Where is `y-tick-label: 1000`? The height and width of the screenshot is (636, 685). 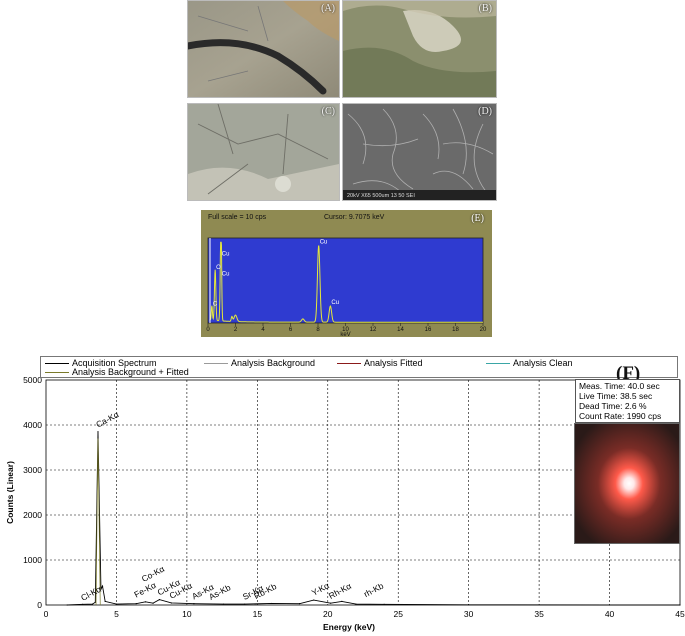 y-tick-label: 1000 is located at coordinates (32, 560).